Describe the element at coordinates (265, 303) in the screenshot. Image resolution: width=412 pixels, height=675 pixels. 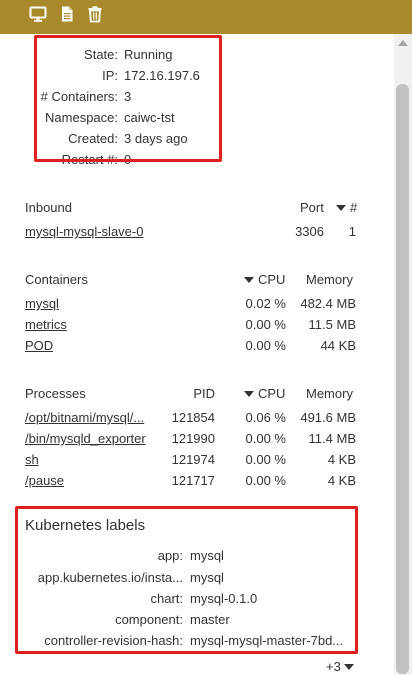
I see `container-cpu: 0.02 %` at that location.